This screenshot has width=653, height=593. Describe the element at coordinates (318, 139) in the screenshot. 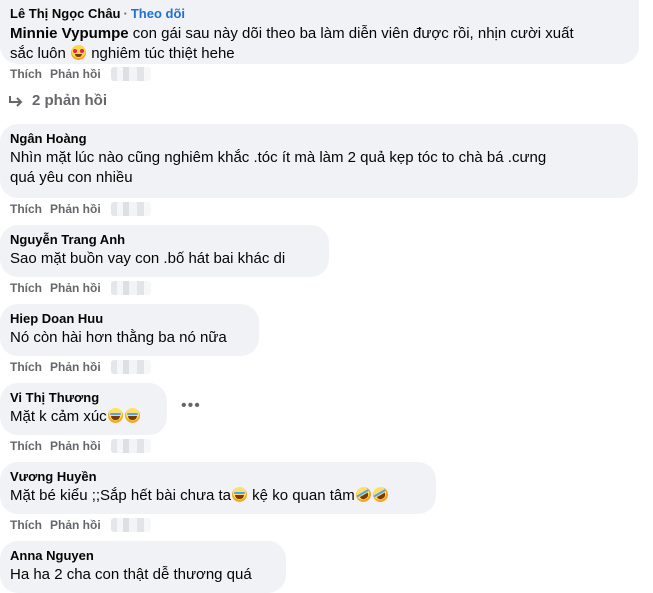

I see `comment-author: Ngân Hoàng` at that location.